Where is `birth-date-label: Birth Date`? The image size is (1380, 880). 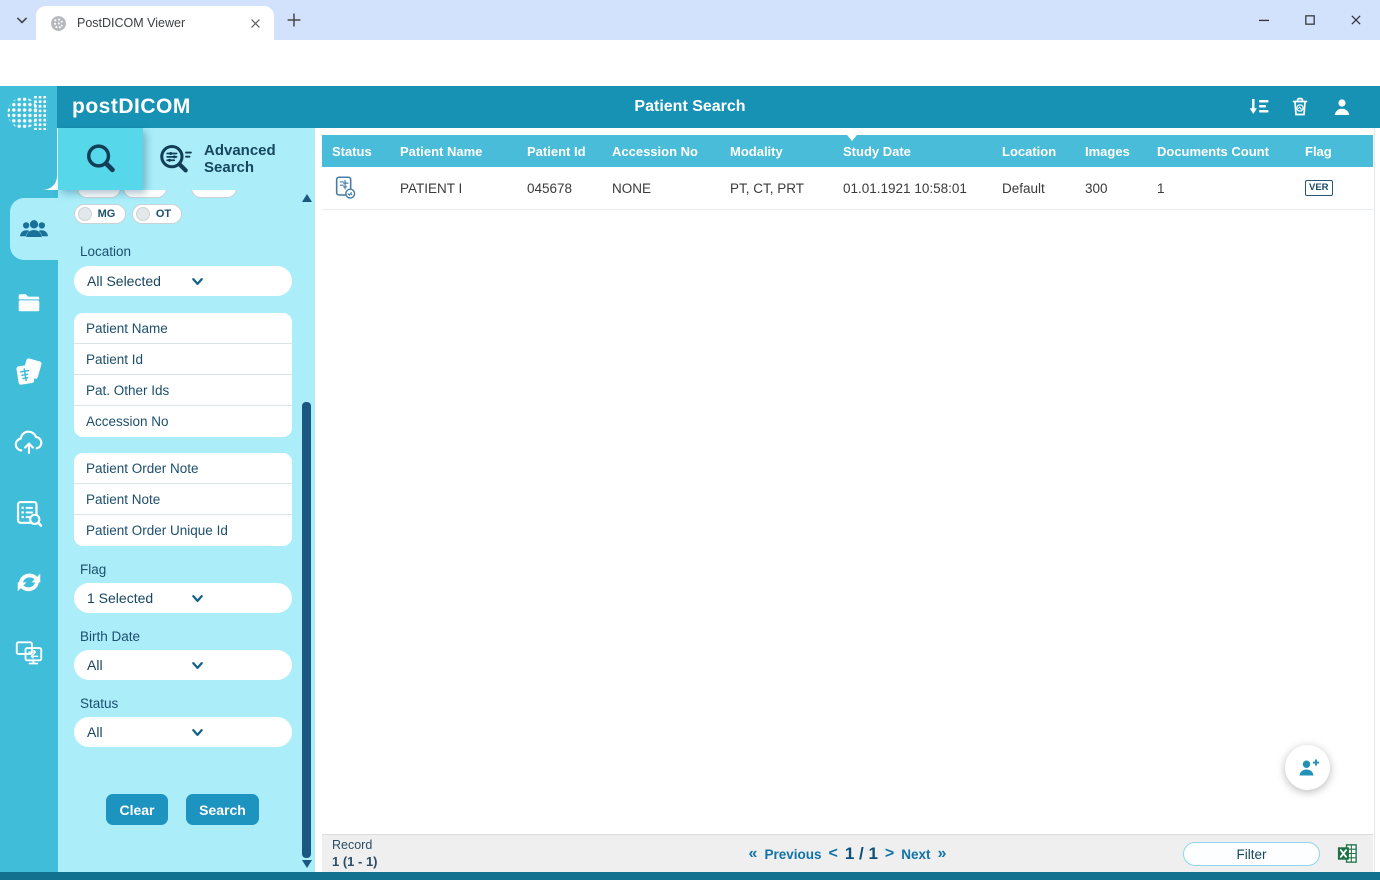 birth-date-label: Birth Date is located at coordinates (110, 636).